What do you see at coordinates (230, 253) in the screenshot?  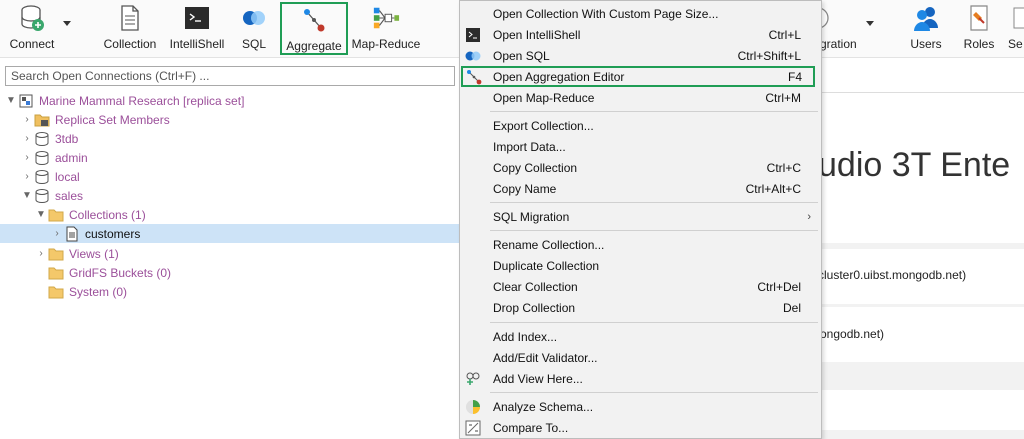 I see `tree-item-views-folder: › Views (1)` at bounding box center [230, 253].